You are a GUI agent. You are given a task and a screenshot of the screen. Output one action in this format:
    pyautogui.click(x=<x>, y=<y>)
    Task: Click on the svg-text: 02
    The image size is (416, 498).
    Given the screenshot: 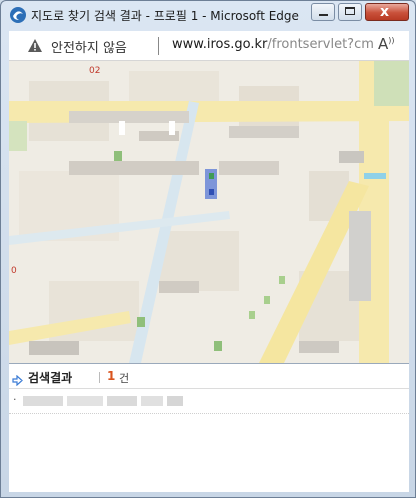 What is the action you would take?
    pyautogui.click(x=94, y=71)
    